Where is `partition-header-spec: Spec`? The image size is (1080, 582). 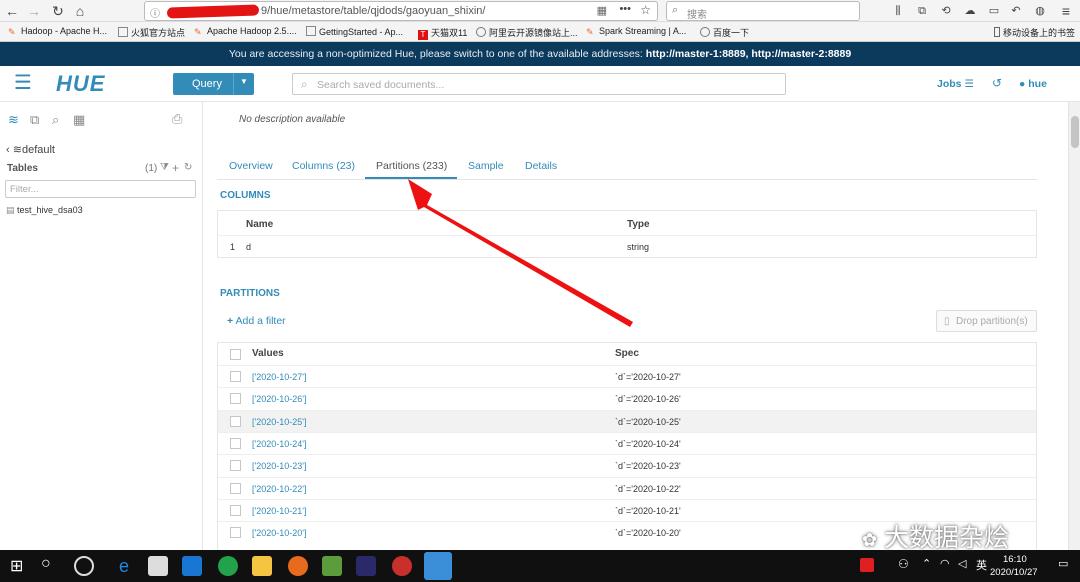
partition-header-spec: Spec is located at coordinates (627, 353).